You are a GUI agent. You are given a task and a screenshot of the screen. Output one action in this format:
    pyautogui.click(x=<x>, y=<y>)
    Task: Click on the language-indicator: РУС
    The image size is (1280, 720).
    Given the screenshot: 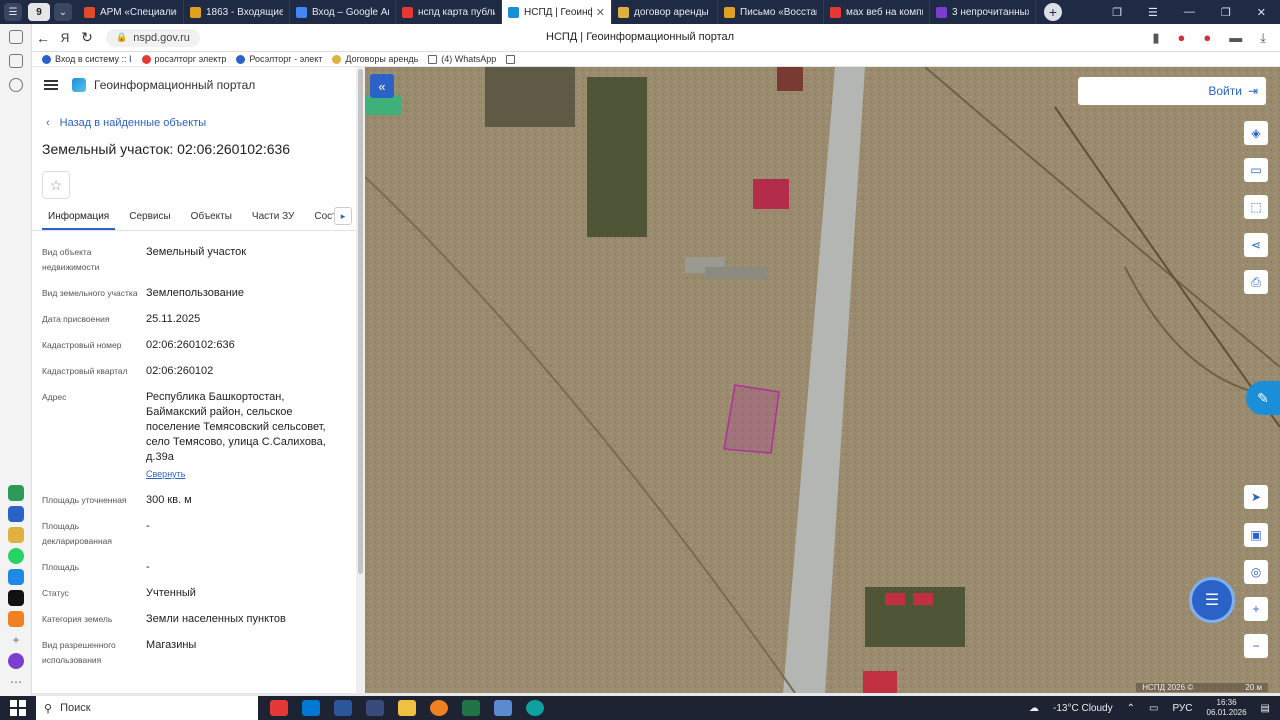 What is the action you would take?
    pyautogui.click(x=1182, y=708)
    